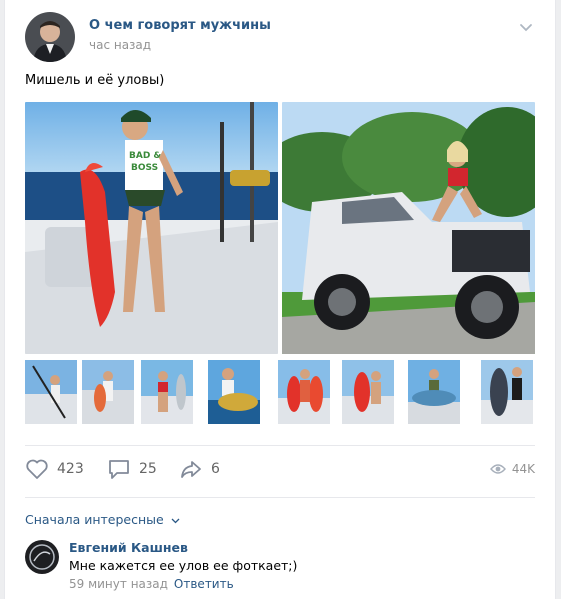  Describe the element at coordinates (37, 469) in the screenshot. I see `heart-icon` at that location.